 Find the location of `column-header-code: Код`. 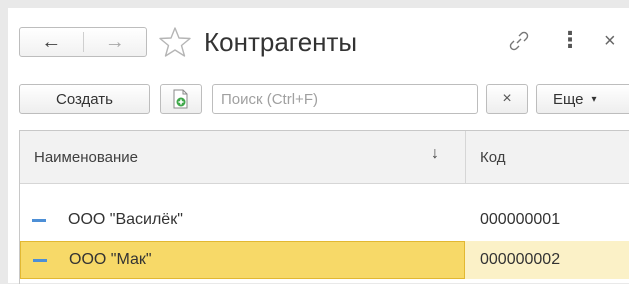

column-header-code: Код is located at coordinates (493, 157).